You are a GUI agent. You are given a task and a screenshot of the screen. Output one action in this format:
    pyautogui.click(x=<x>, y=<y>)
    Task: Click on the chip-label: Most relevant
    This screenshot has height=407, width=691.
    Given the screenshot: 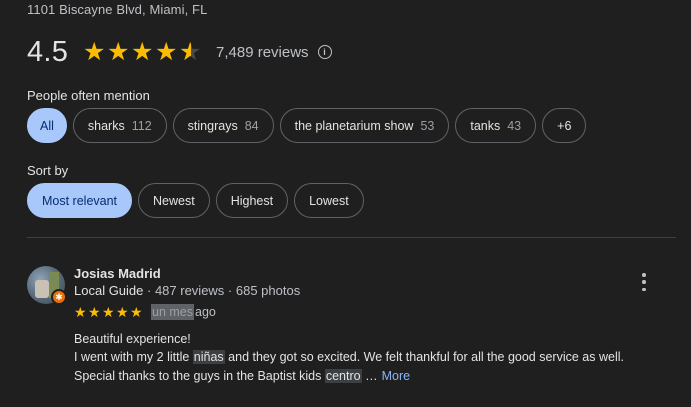 What is the action you would take?
    pyautogui.click(x=80, y=200)
    